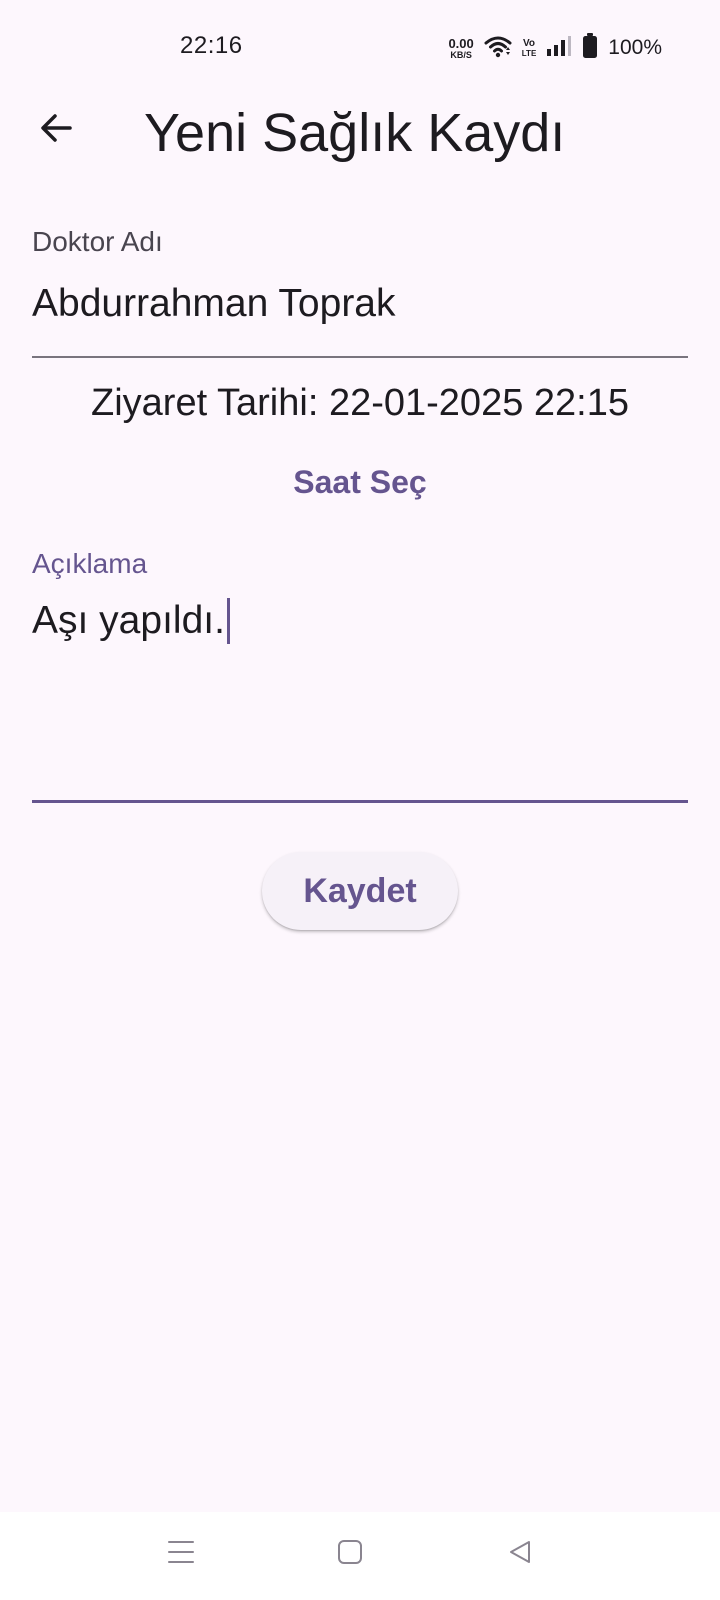  What do you see at coordinates (355, 133) in the screenshot?
I see `page-title: Yeni Sağlık Kaydı` at bounding box center [355, 133].